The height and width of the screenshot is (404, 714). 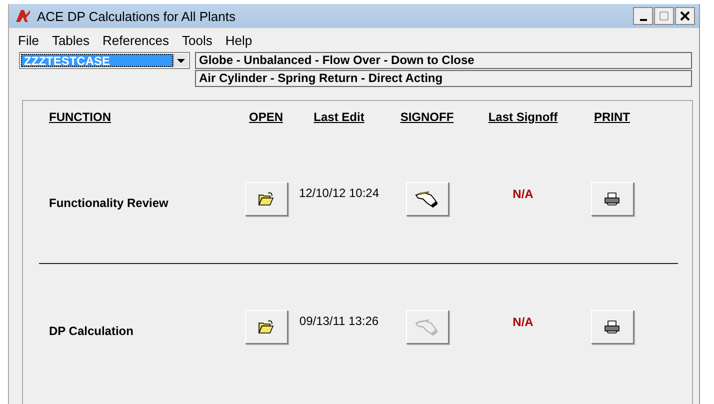 What do you see at coordinates (523, 118) in the screenshot?
I see `column-header: Last Signoff` at bounding box center [523, 118].